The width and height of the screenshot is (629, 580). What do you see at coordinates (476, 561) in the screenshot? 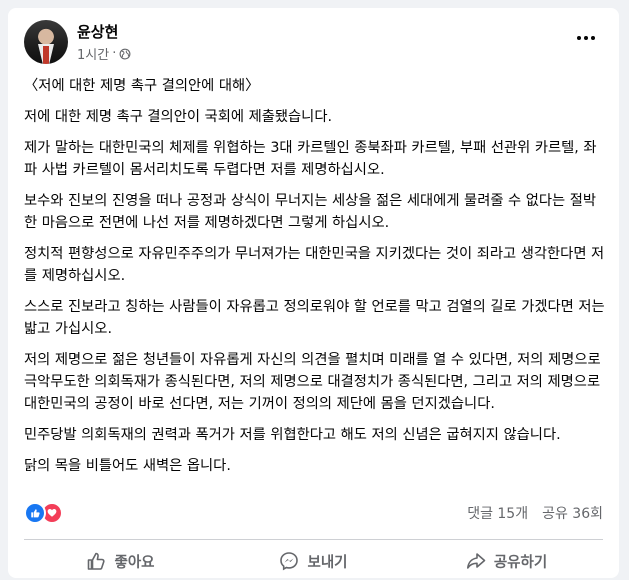
I see `share-arrow-icon` at bounding box center [476, 561].